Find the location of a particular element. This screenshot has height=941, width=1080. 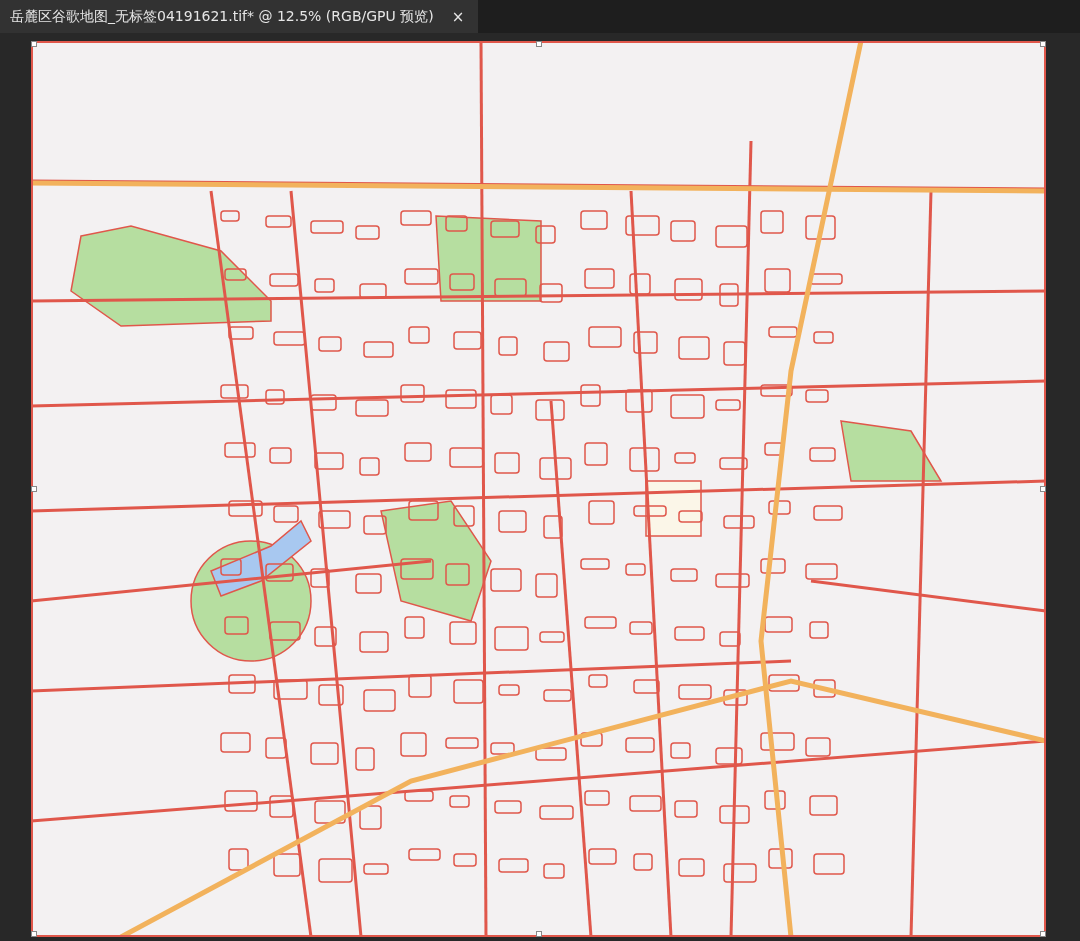

document-title: 岳麓区谷歌地图_无标签04191621.tif* @ 12.5% (RGB/GPU 预览) is located at coordinates (222, 16).